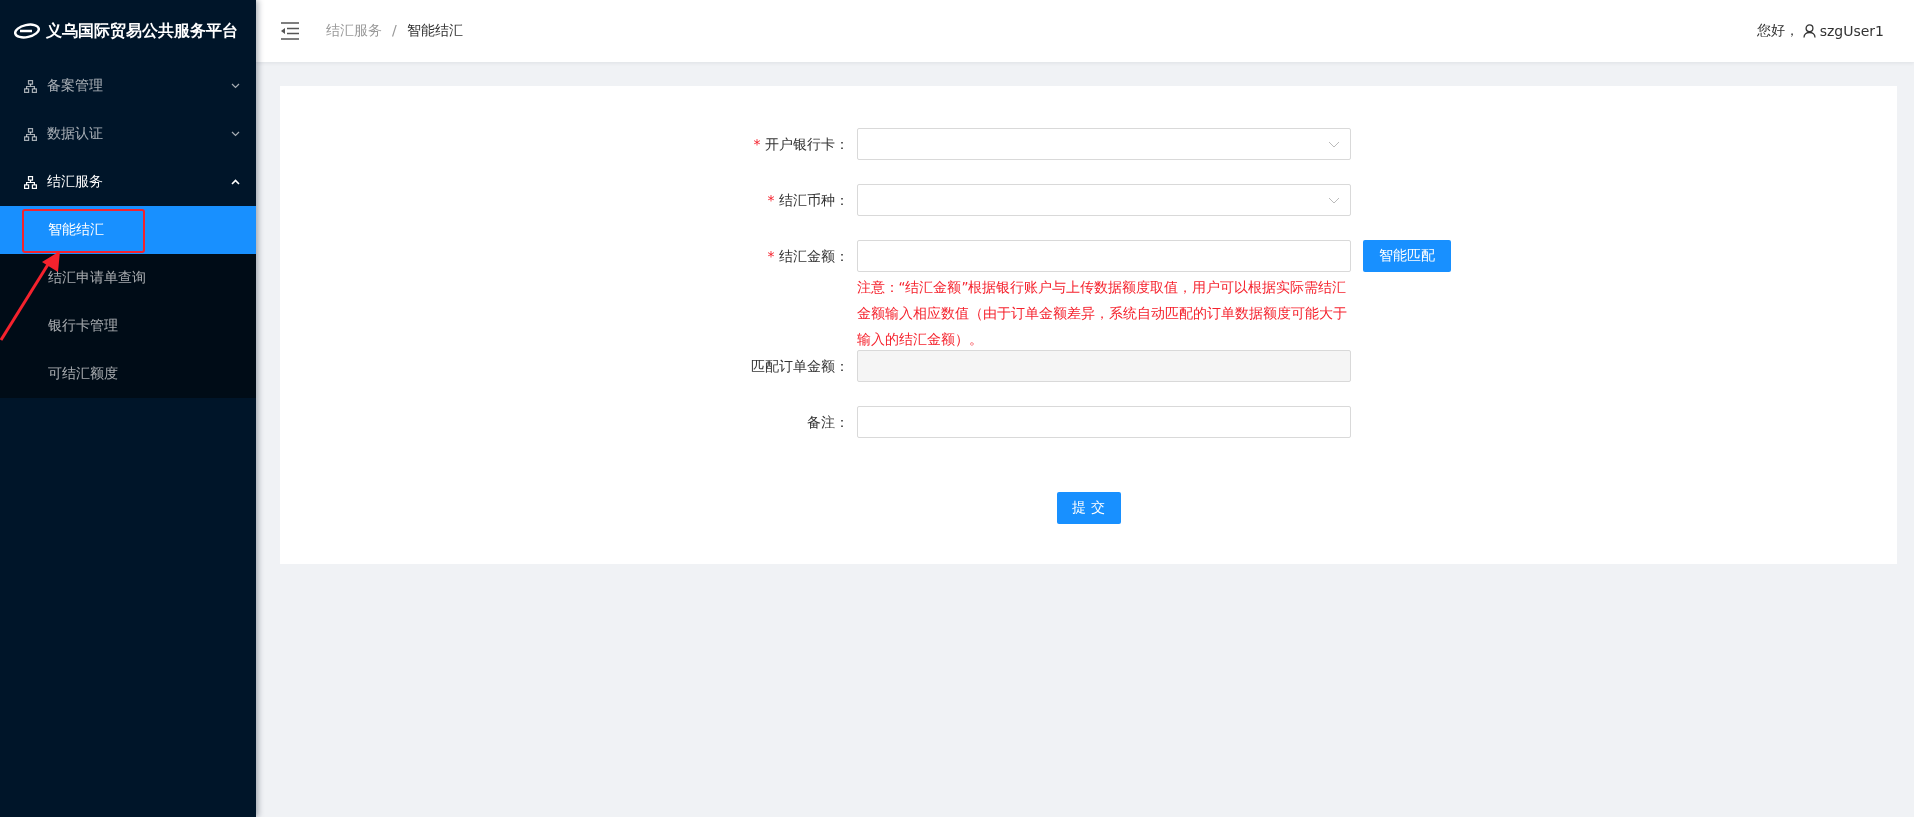  What do you see at coordinates (128, 134) in the screenshot?
I see `sidebar-menu-item: 数据认证` at bounding box center [128, 134].